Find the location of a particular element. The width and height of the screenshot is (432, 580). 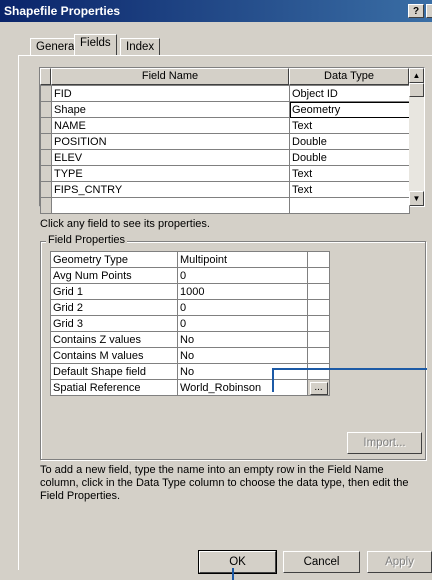

tab-index-label: Index is located at coordinates (140, 47).